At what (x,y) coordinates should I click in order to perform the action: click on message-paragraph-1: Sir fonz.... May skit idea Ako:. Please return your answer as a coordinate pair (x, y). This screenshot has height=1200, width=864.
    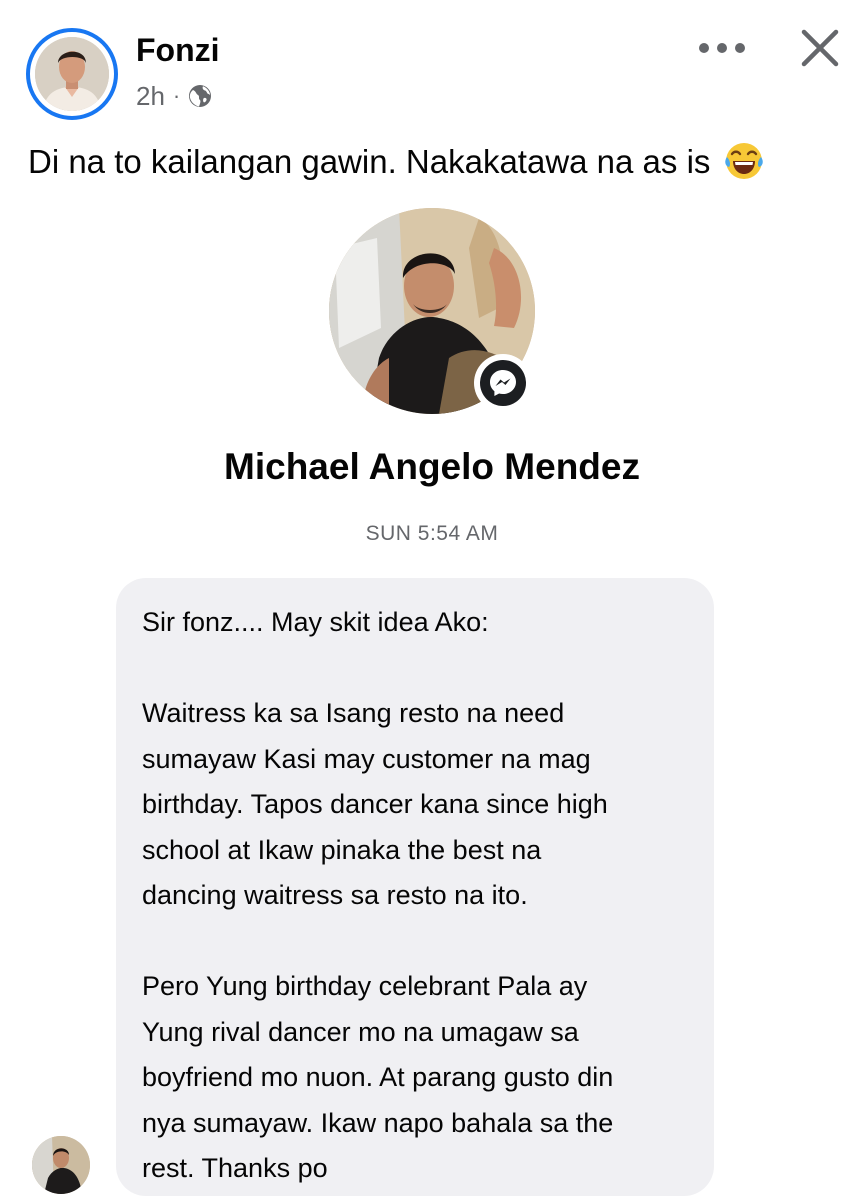
    Looking at the image, I should click on (315, 622).